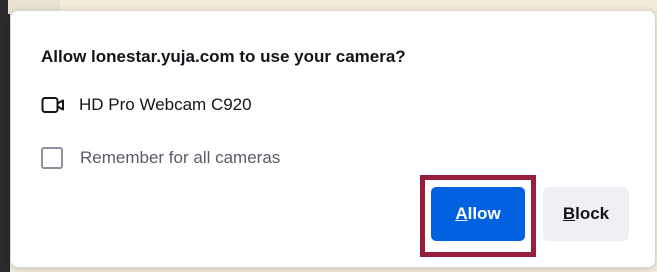 This screenshot has height=272, width=657. I want to click on camera-icon, so click(53, 105).